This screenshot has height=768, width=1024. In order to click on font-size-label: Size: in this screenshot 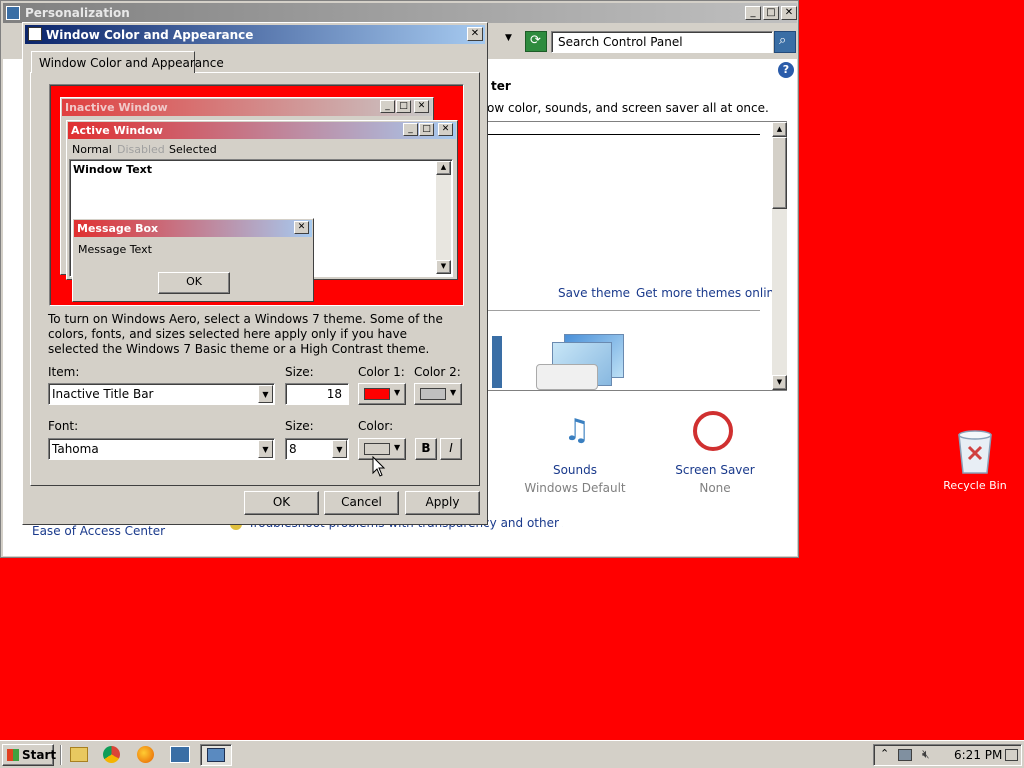, I will do `click(299, 426)`.